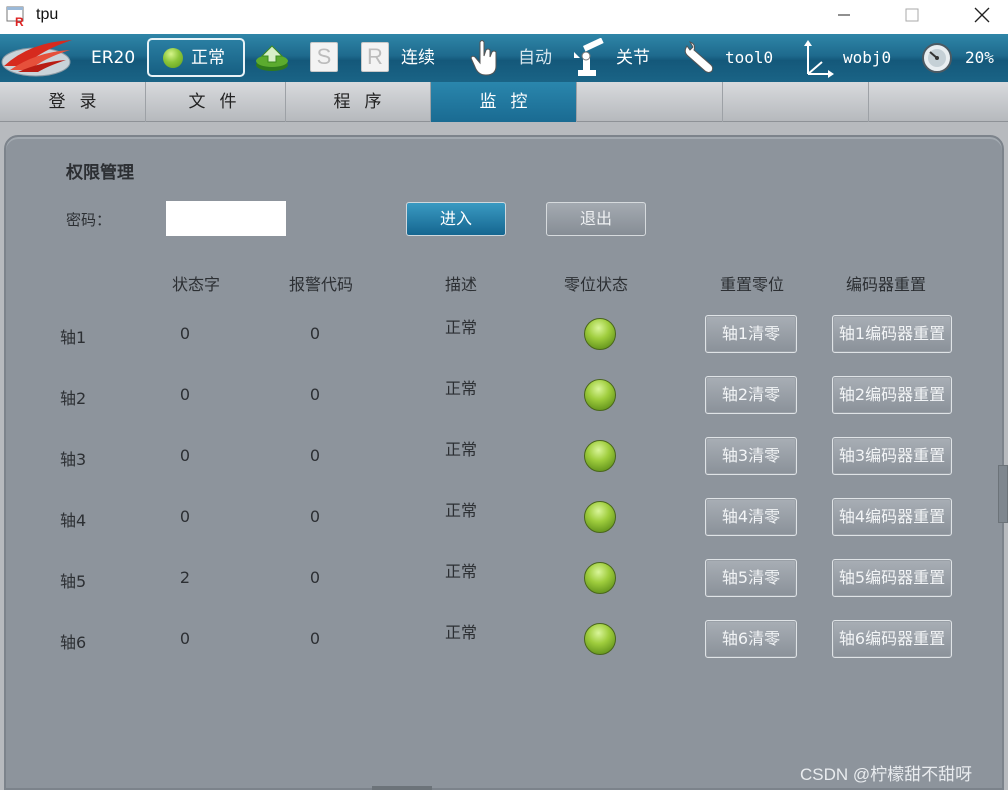 The width and height of the screenshot is (1008, 790). Describe the element at coordinates (456, 219) in the screenshot. I see `enter-button: 进入` at that location.